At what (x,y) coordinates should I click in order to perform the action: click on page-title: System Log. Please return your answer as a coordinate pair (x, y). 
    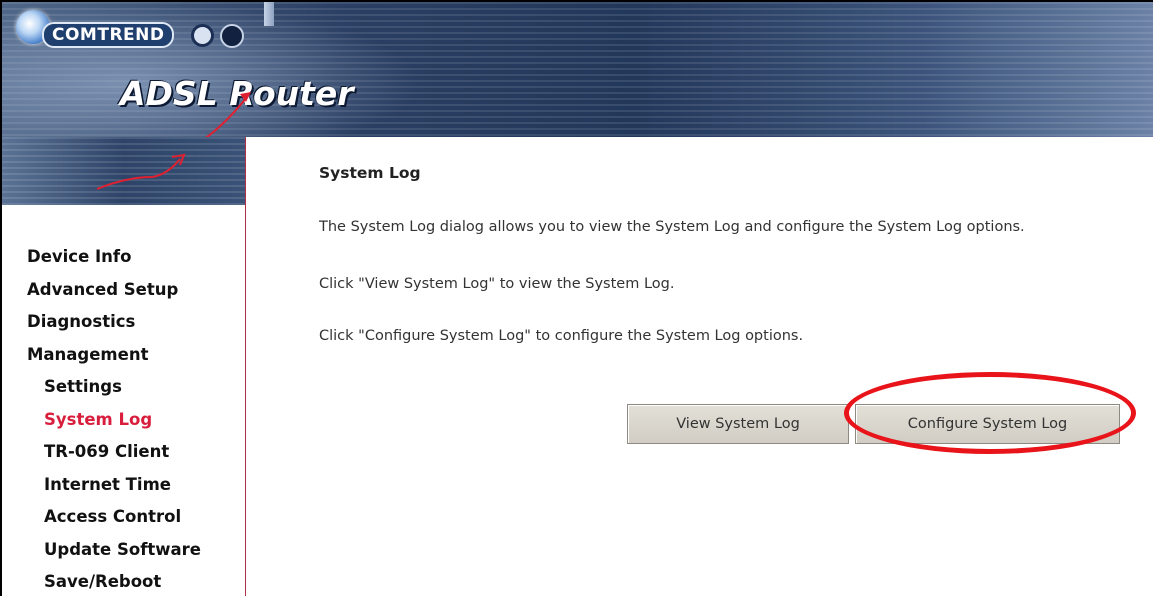
    Looking at the image, I should click on (370, 173).